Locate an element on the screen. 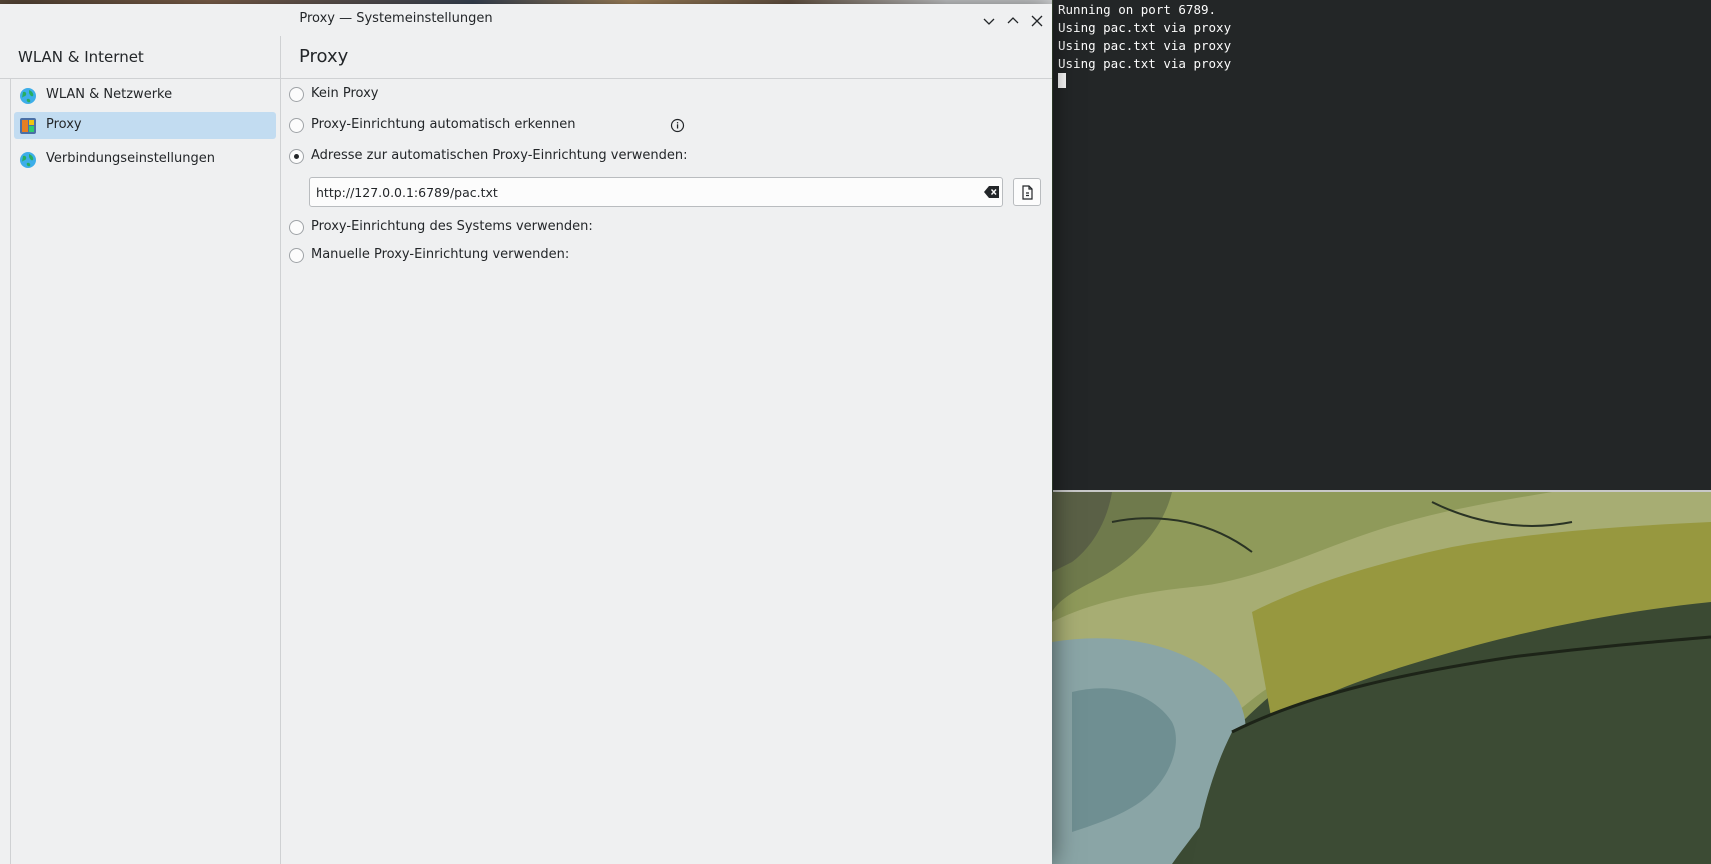 The height and width of the screenshot is (864, 1711). sidebar-item-label: WLAN & Netzwerke is located at coordinates (109, 94).